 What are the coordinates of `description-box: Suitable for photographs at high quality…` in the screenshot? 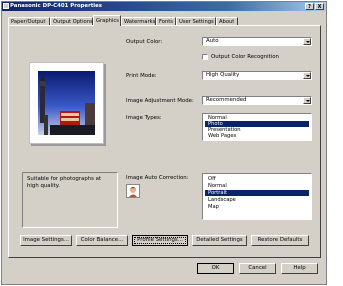 It's located at (70, 200).